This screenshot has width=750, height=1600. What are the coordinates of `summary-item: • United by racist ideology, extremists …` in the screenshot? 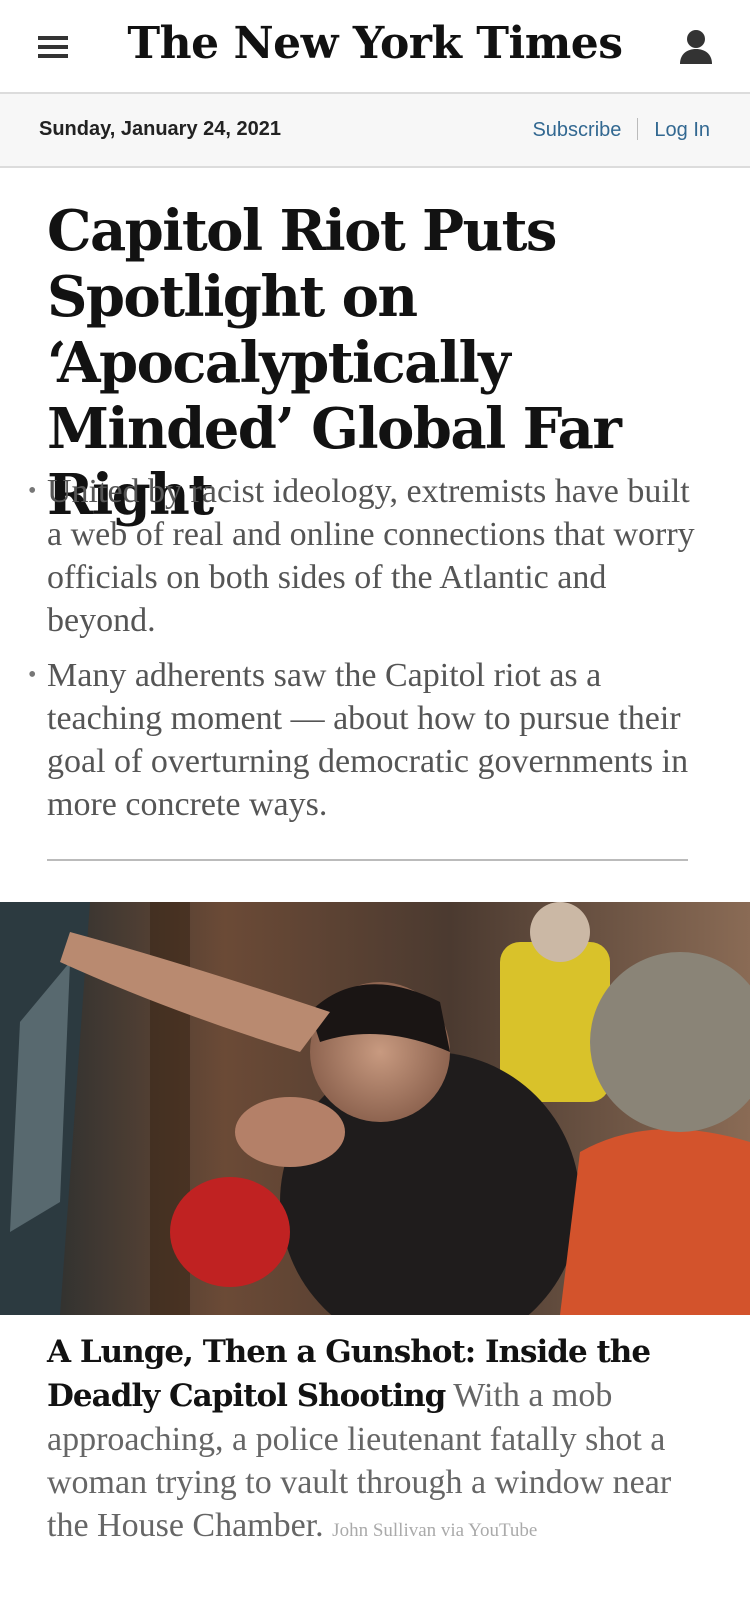 It's located at (368, 556).